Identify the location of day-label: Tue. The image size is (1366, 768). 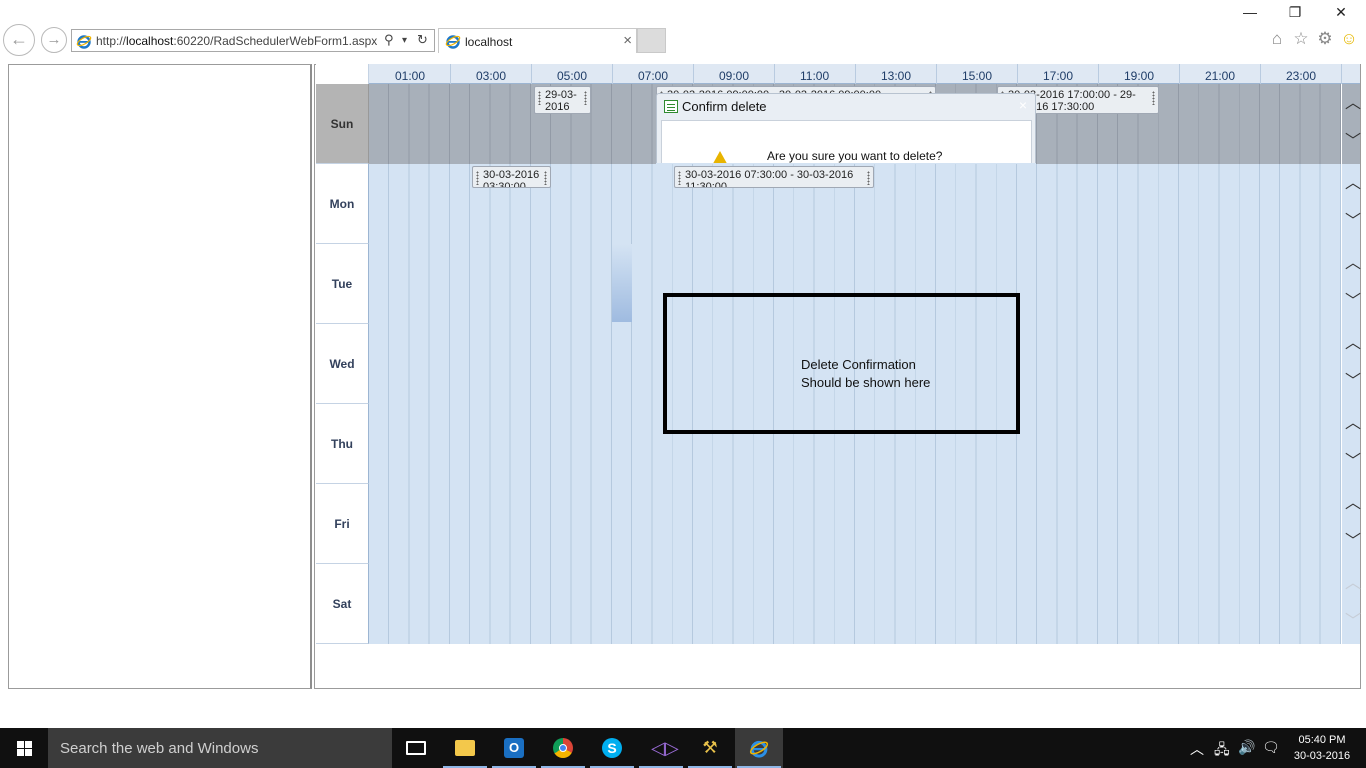
(342, 284).